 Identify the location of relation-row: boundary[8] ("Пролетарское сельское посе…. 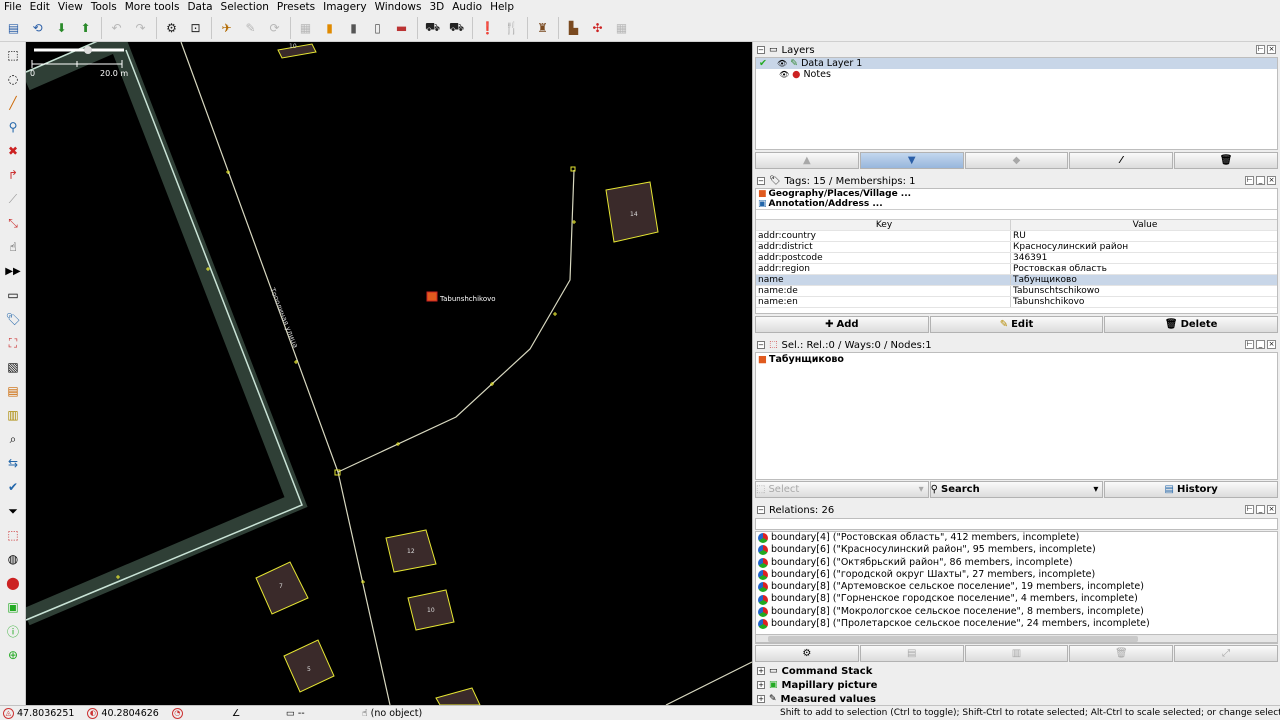
(1016, 624).